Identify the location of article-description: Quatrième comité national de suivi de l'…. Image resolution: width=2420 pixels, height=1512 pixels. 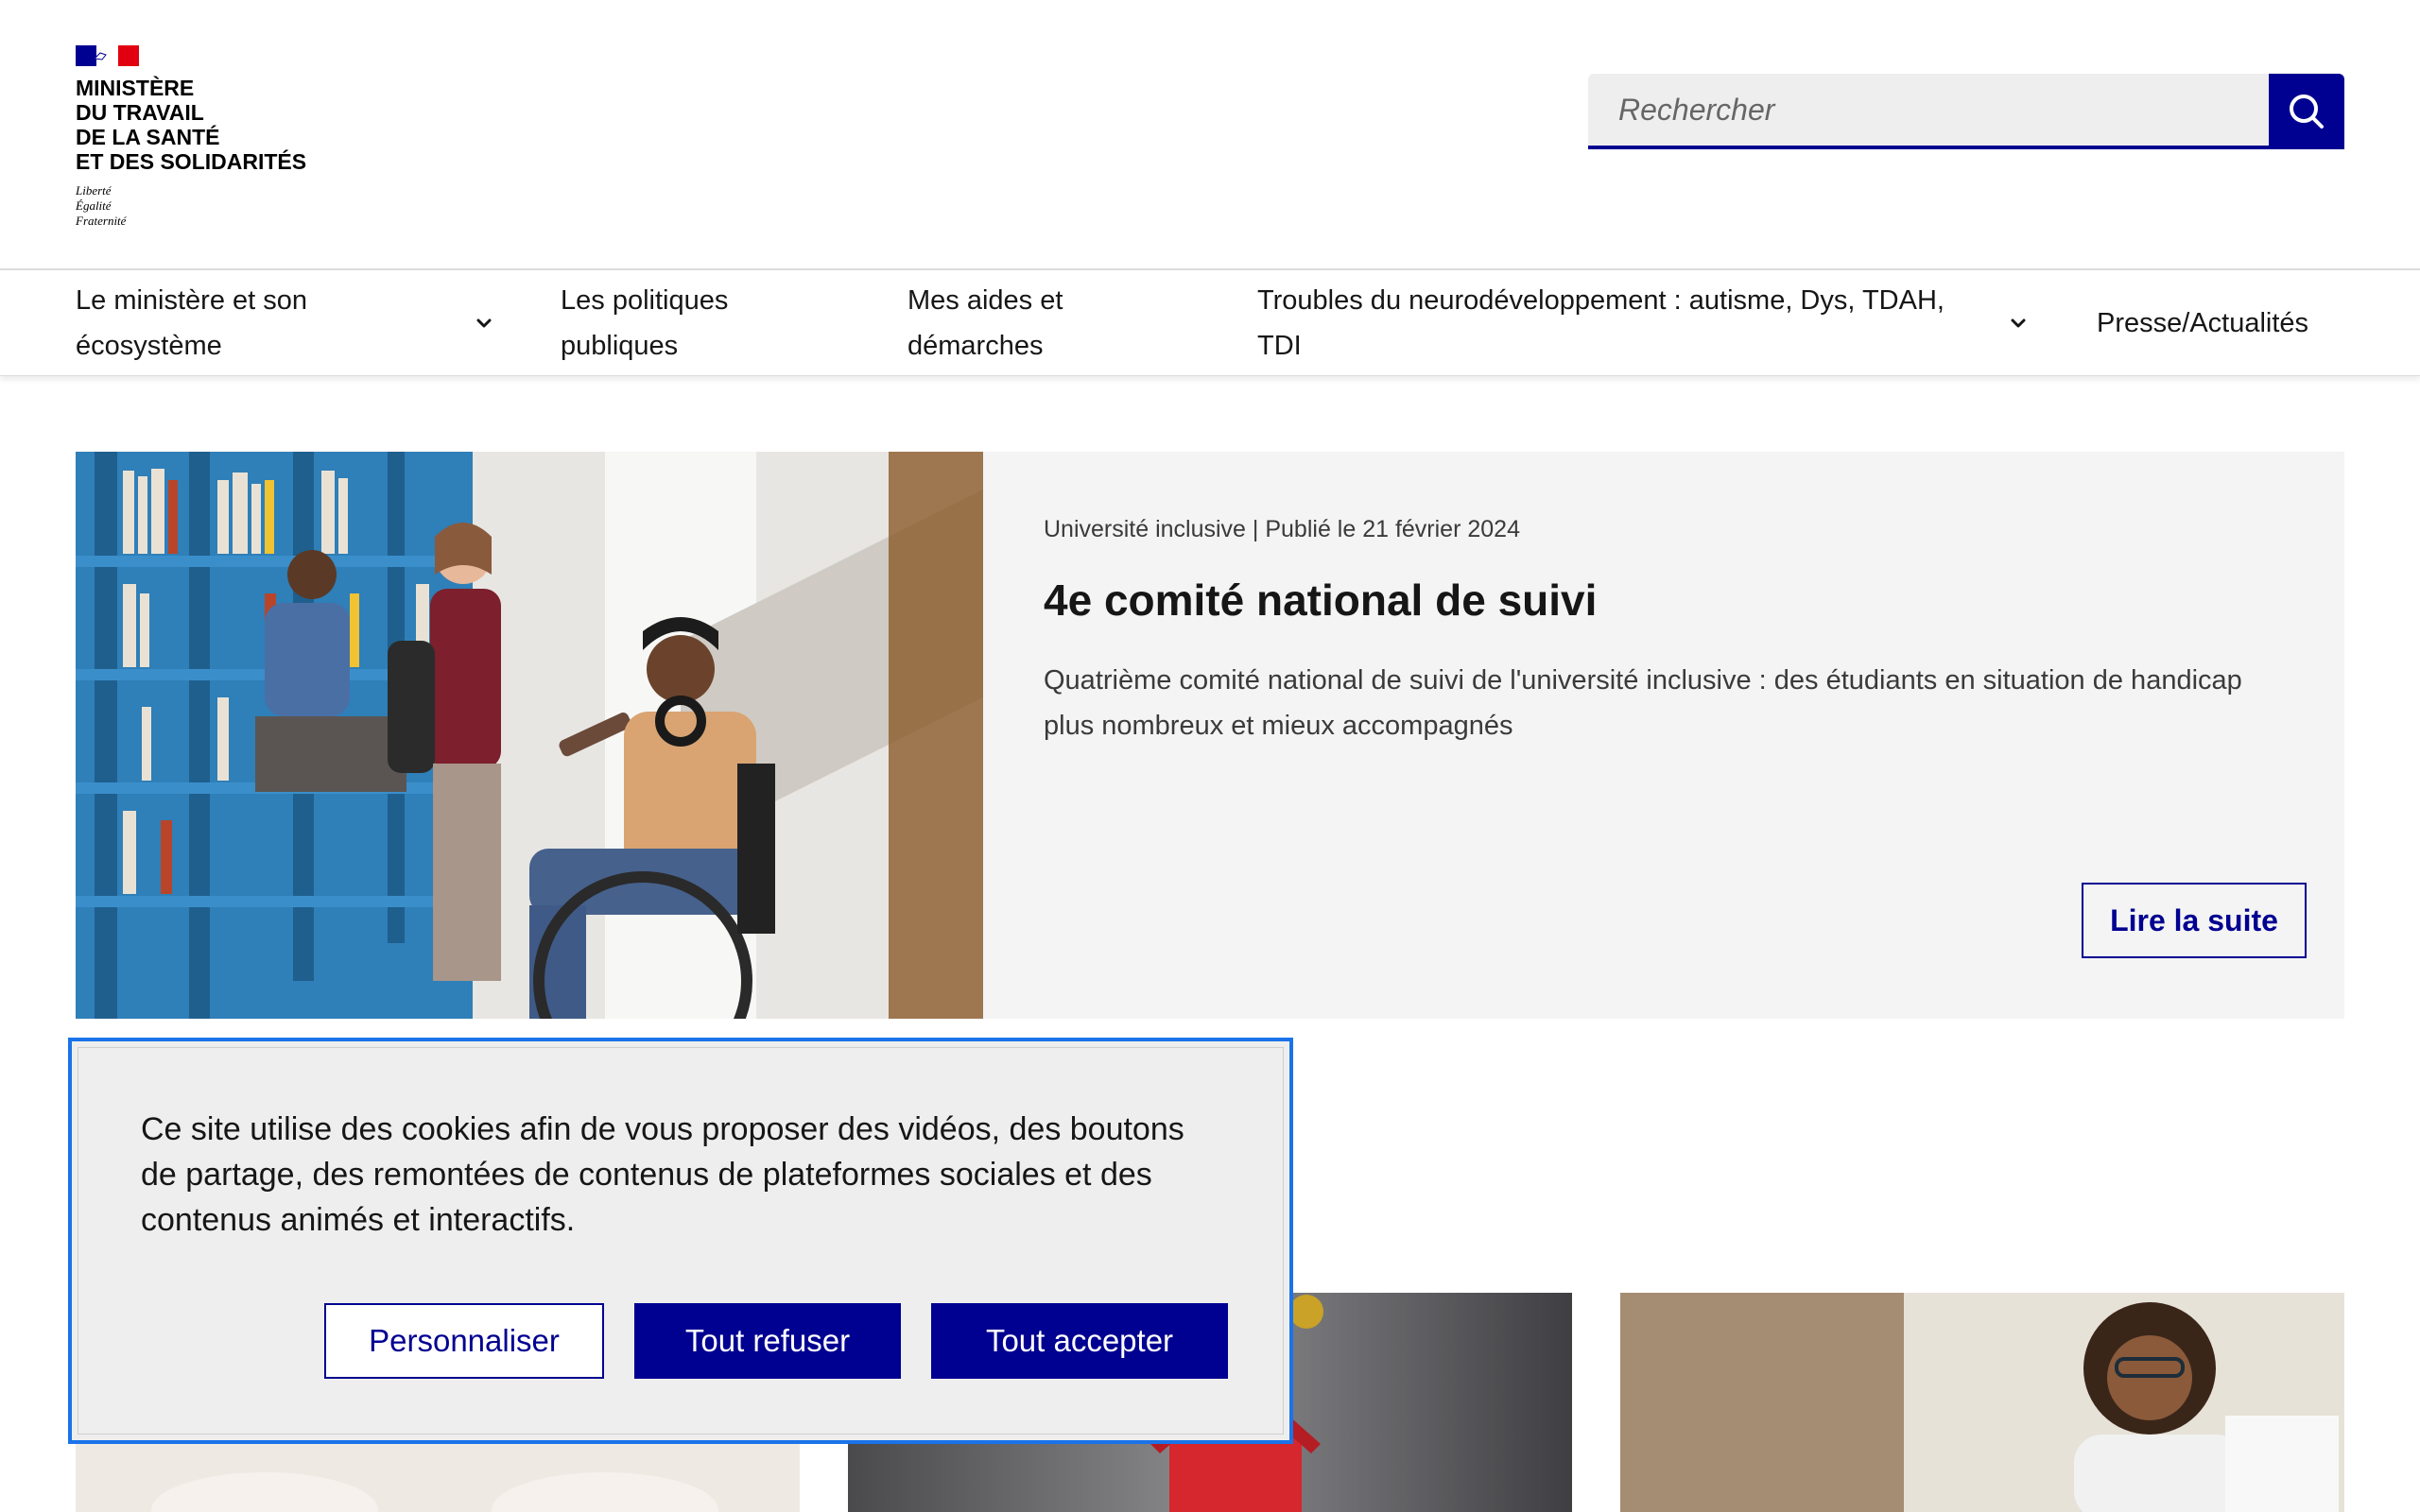
(1643, 703).